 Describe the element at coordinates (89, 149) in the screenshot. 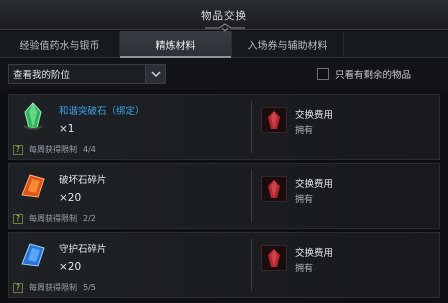

I see `weekly-limit-value: 4/4` at that location.